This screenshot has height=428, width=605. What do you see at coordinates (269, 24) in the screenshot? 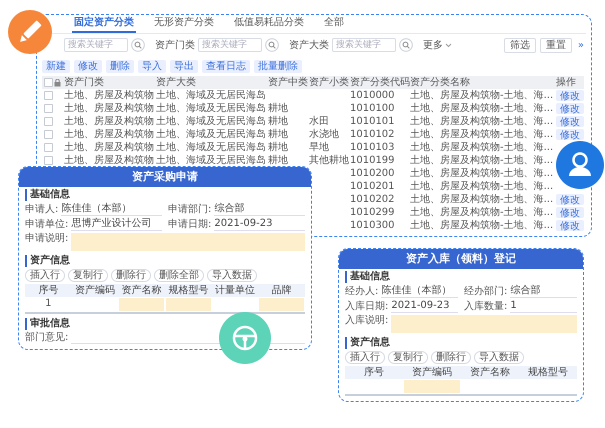
I see `tab: 低值易耗品分类` at bounding box center [269, 24].